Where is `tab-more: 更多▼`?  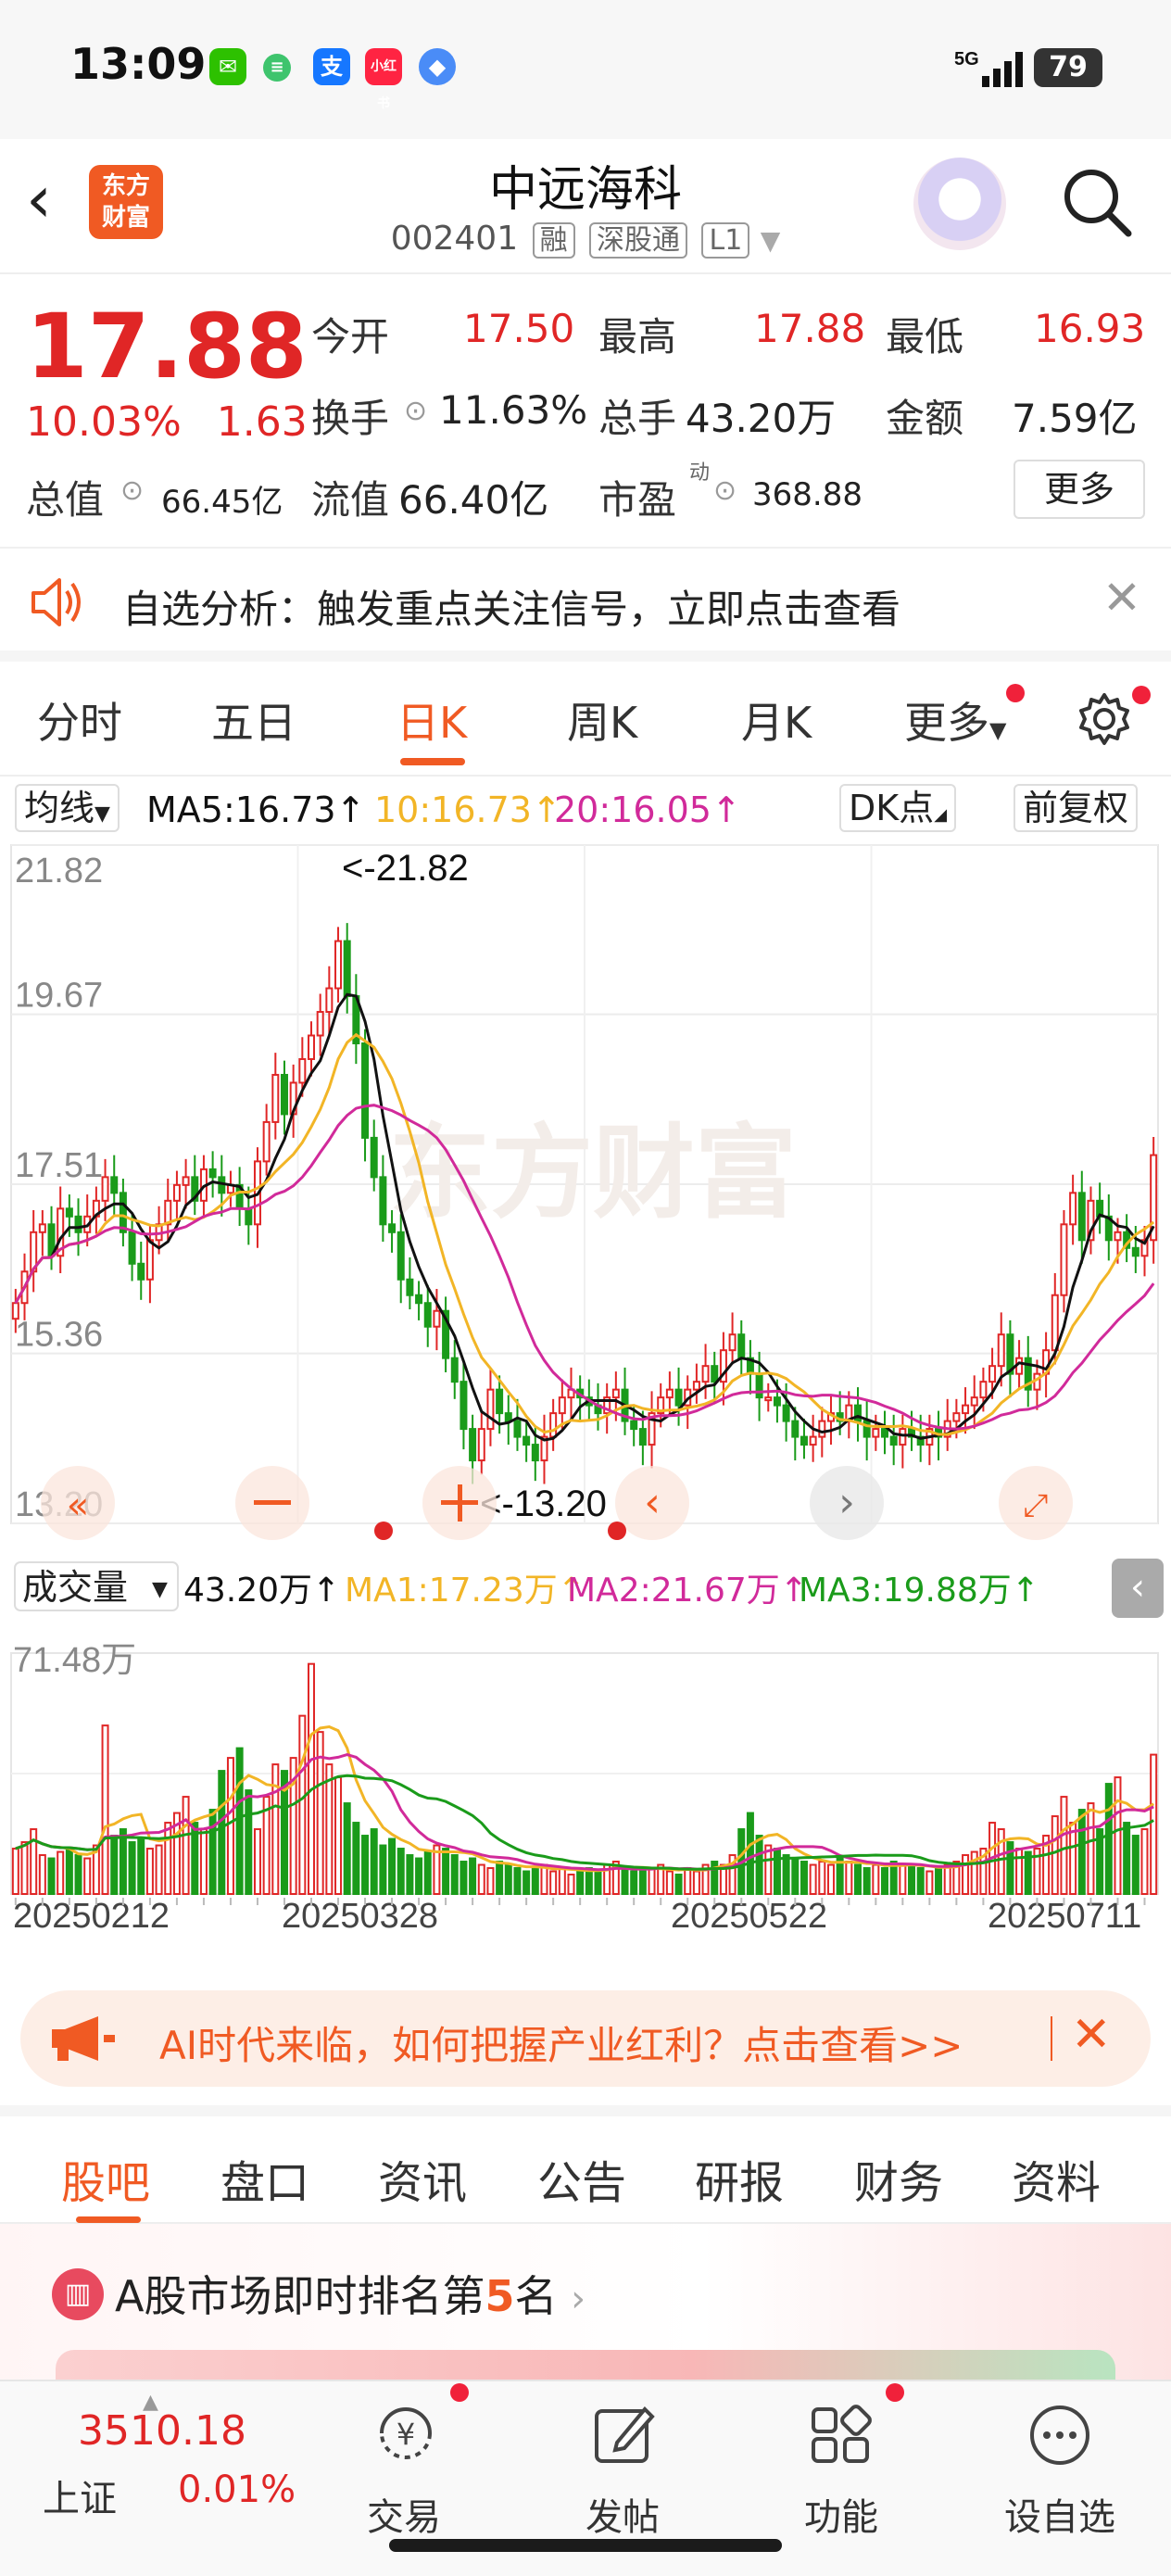 tab-more: 更多▼ is located at coordinates (955, 720).